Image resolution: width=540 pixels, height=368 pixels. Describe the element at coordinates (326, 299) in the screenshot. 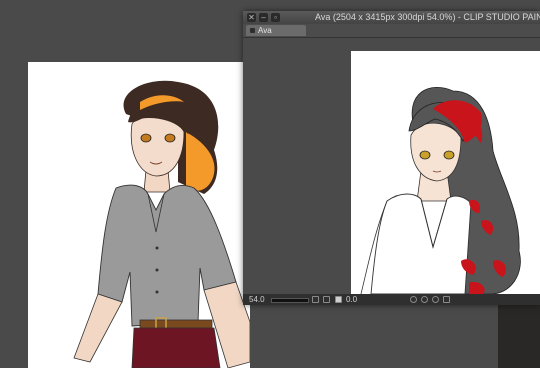

I see `zoom-in-icon` at that location.